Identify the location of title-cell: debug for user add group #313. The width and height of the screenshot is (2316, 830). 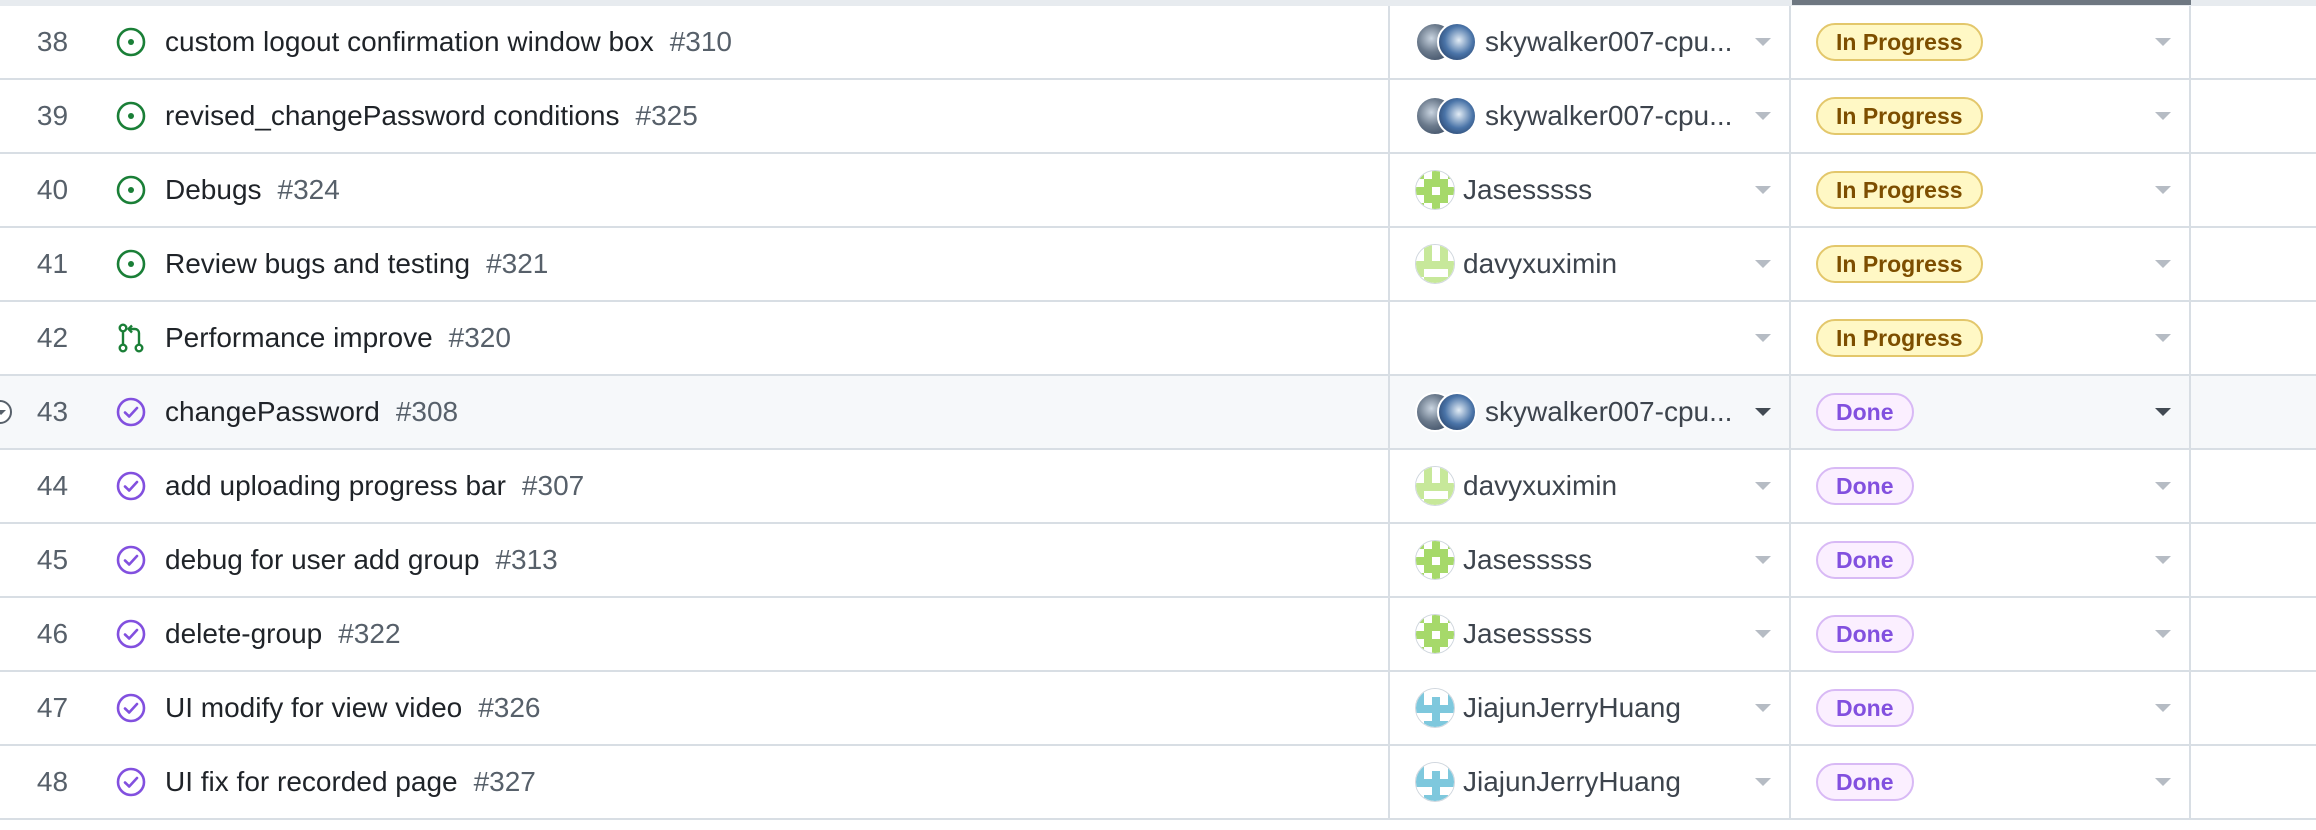
(747, 560).